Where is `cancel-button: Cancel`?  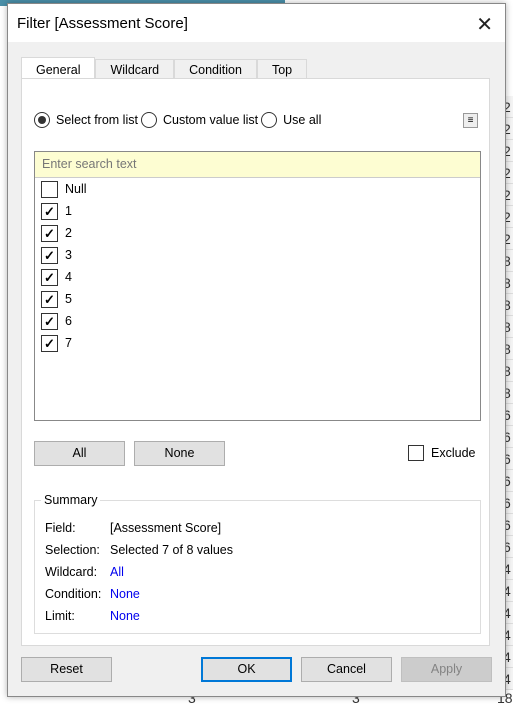 cancel-button: Cancel is located at coordinates (346, 669).